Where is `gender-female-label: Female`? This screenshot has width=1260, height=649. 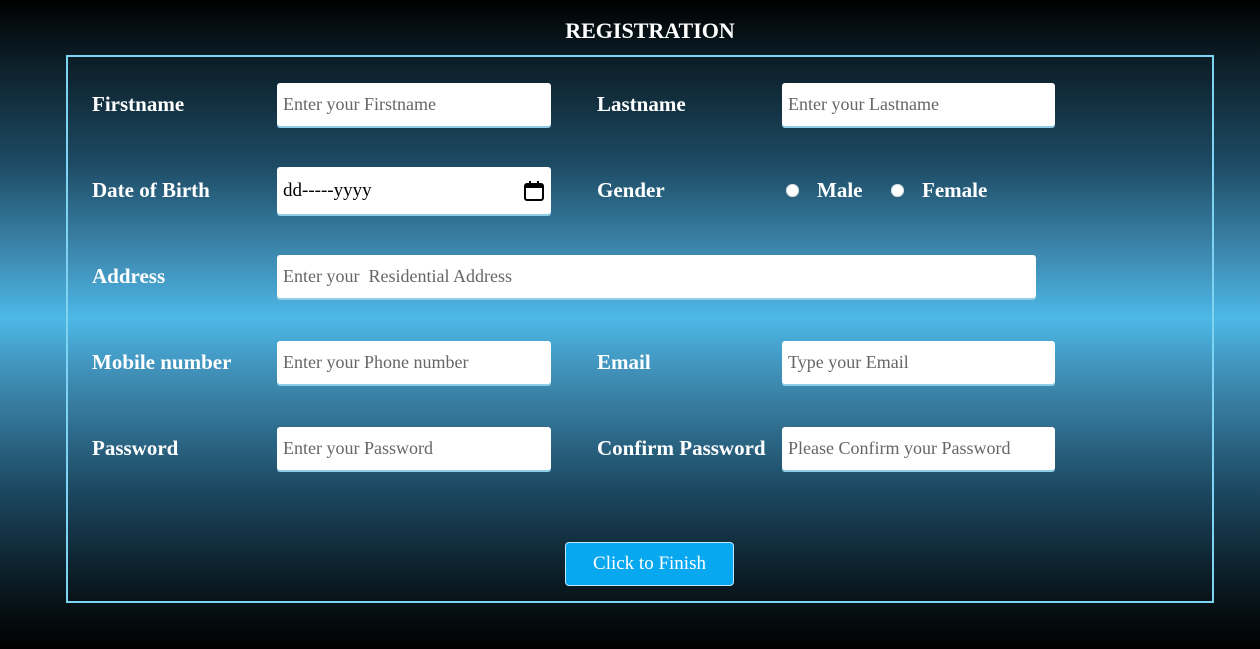
gender-female-label: Female is located at coordinates (955, 190).